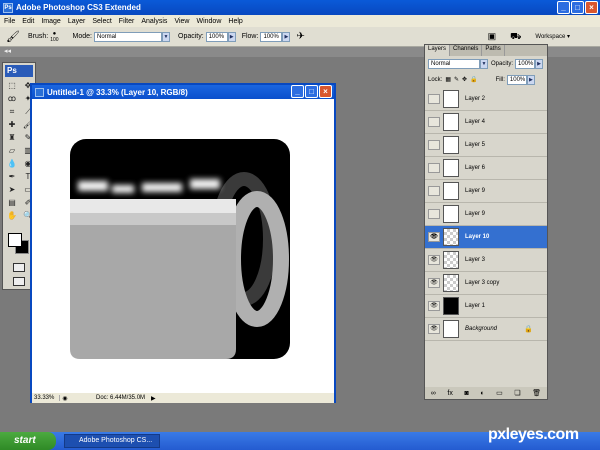  Describe the element at coordinates (577, 7) in the screenshot. I see `maximize-button: □` at that location.